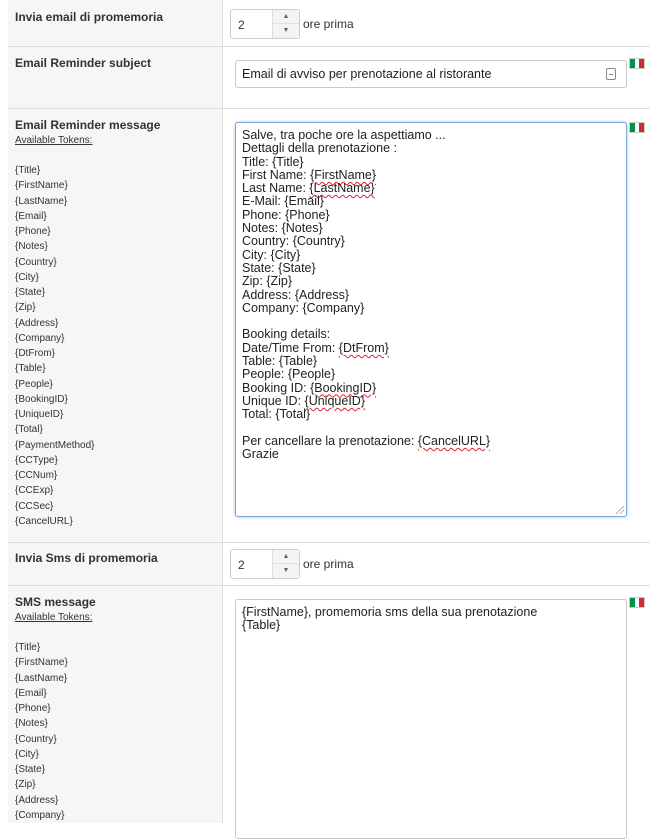  I want to click on reminder-sms-hours-input: 2 ▲ ▼, so click(265, 564).